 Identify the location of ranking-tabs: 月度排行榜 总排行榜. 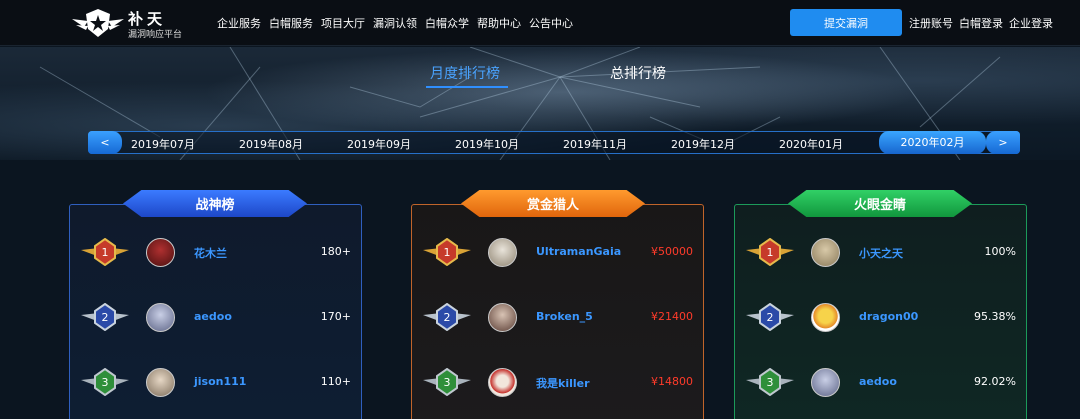
(540, 76).